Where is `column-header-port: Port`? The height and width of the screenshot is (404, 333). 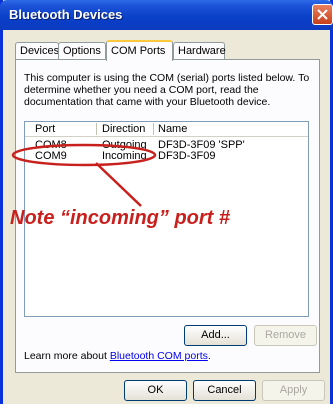 column-header-port: Port is located at coordinates (45, 129).